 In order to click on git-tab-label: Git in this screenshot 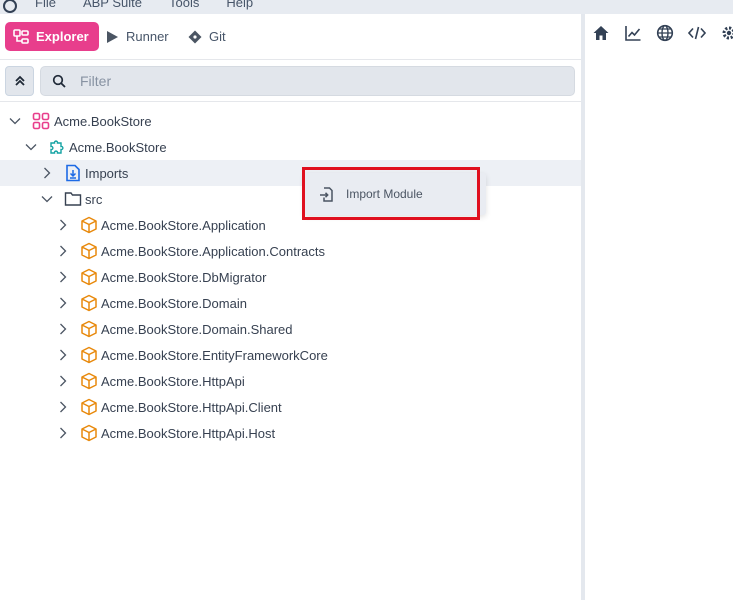, I will do `click(217, 36)`.